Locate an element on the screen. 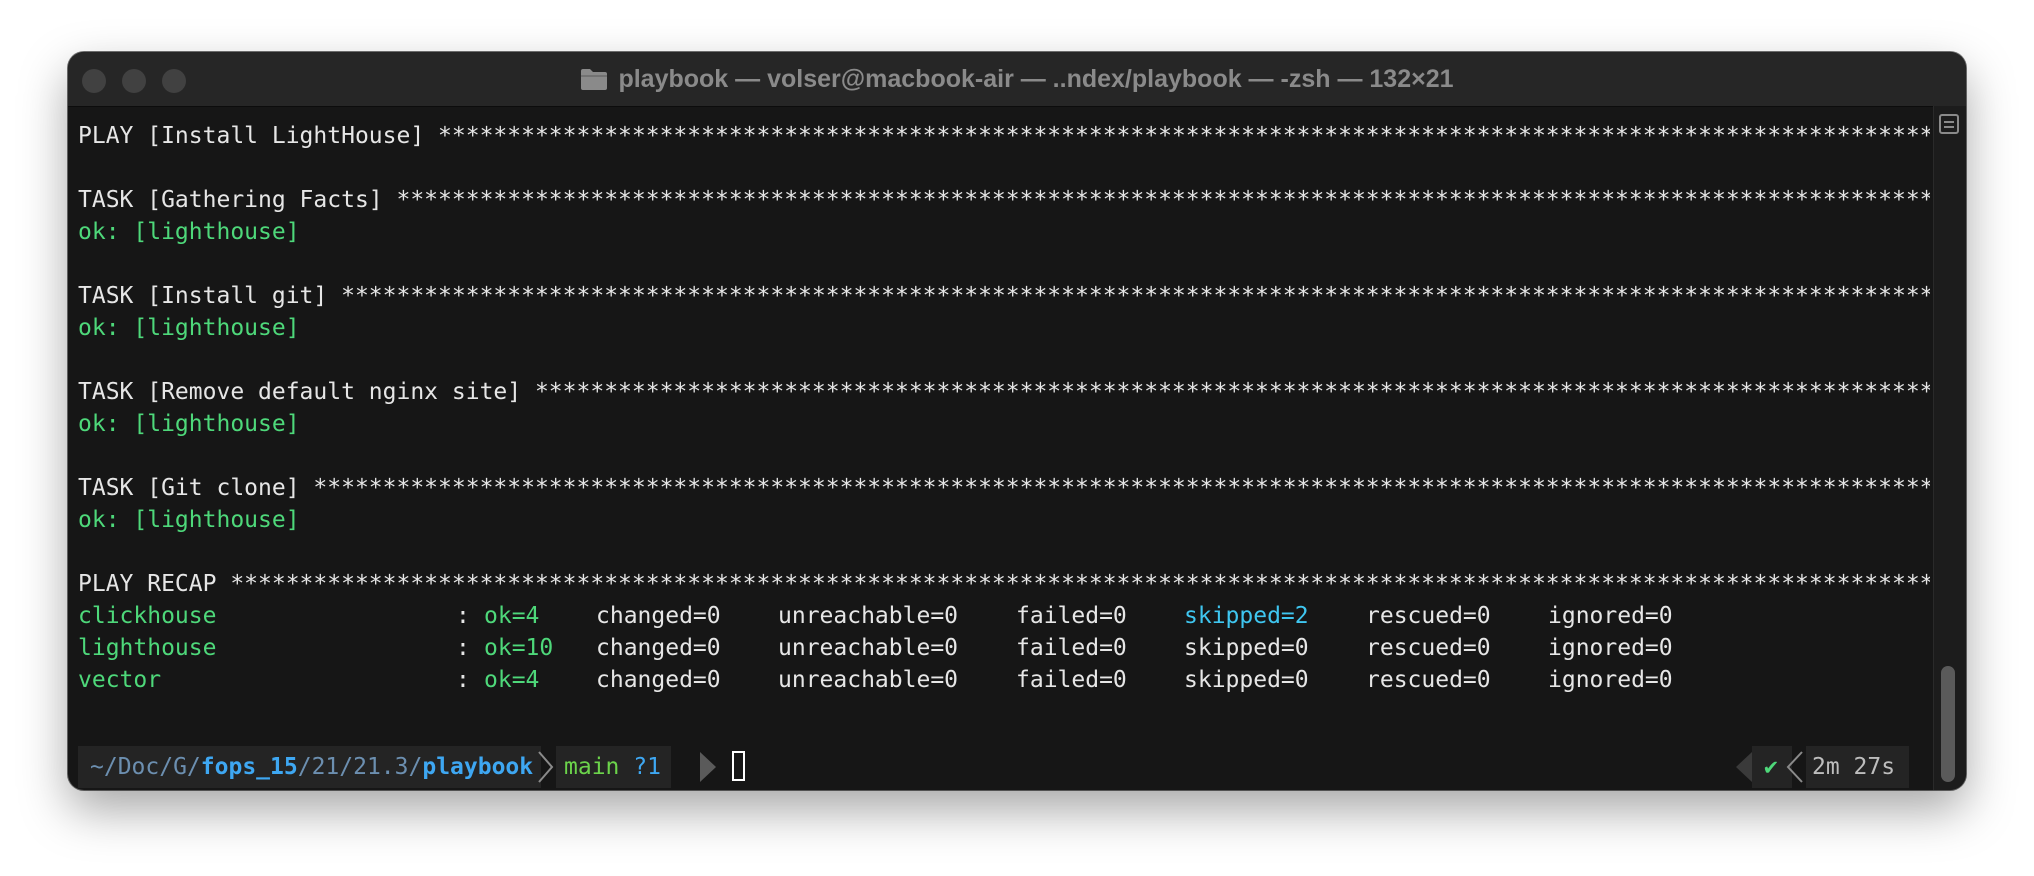 The width and height of the screenshot is (2034, 876). path-middle: /21/21.3/ is located at coordinates (360, 767).